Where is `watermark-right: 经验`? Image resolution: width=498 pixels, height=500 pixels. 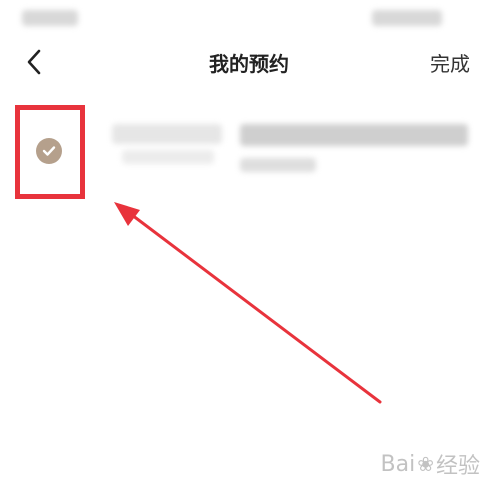
watermark-right: 经验 is located at coordinates (457, 466).